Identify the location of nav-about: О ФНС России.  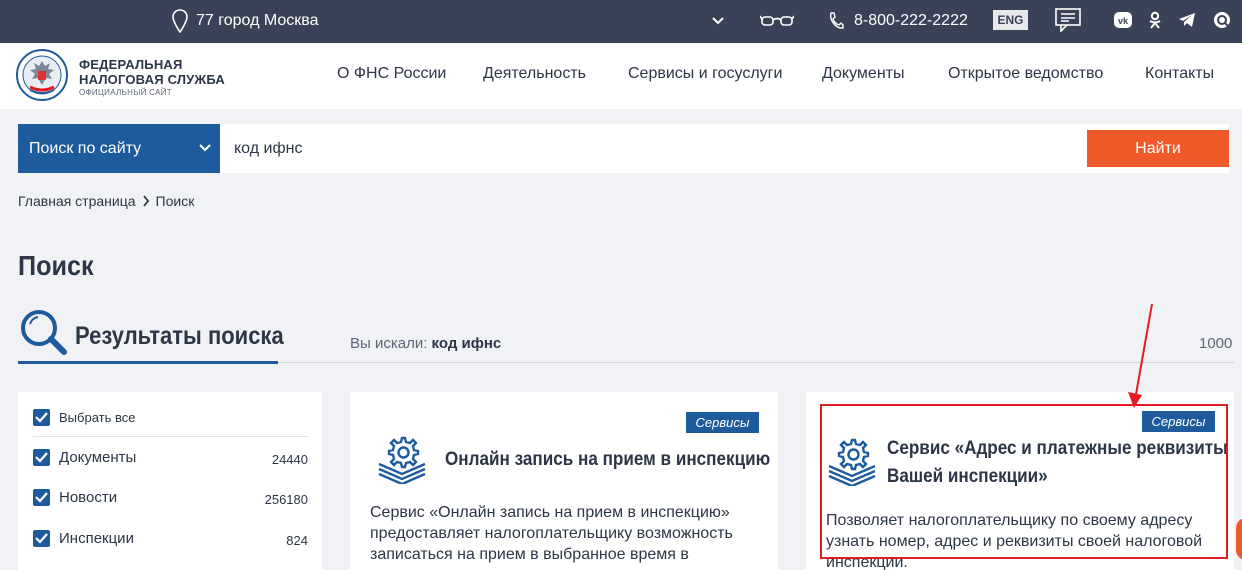
(391, 74).